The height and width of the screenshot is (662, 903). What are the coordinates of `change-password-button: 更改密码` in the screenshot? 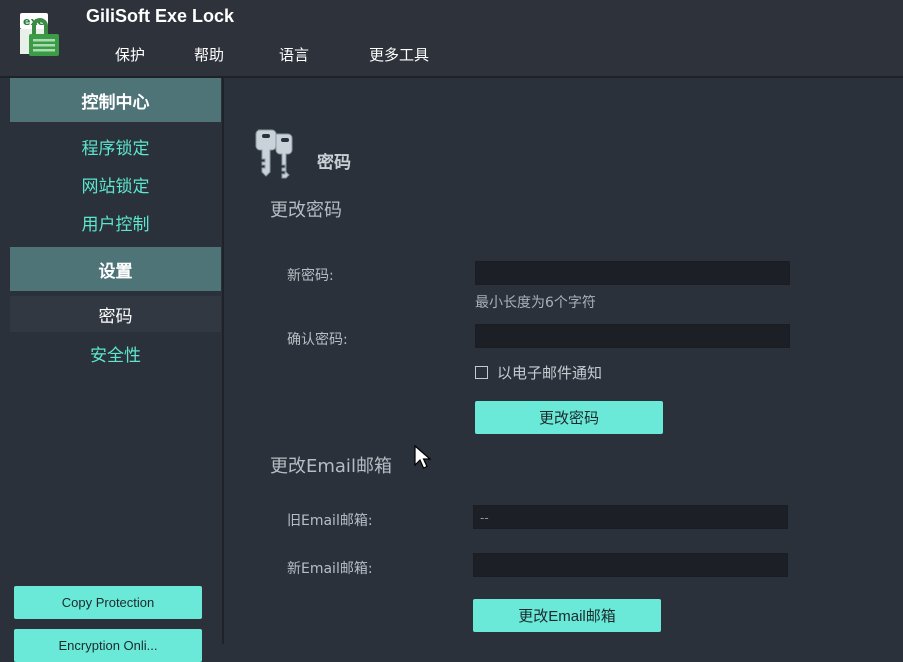 It's located at (569, 417).